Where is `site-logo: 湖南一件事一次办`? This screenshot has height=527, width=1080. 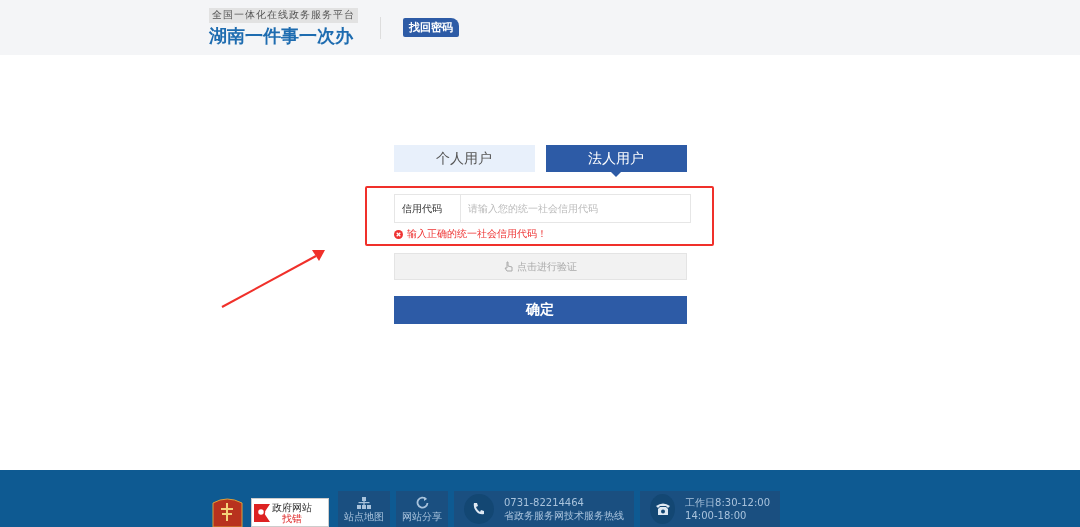 site-logo: 湖南一件事一次办 is located at coordinates (283, 35).